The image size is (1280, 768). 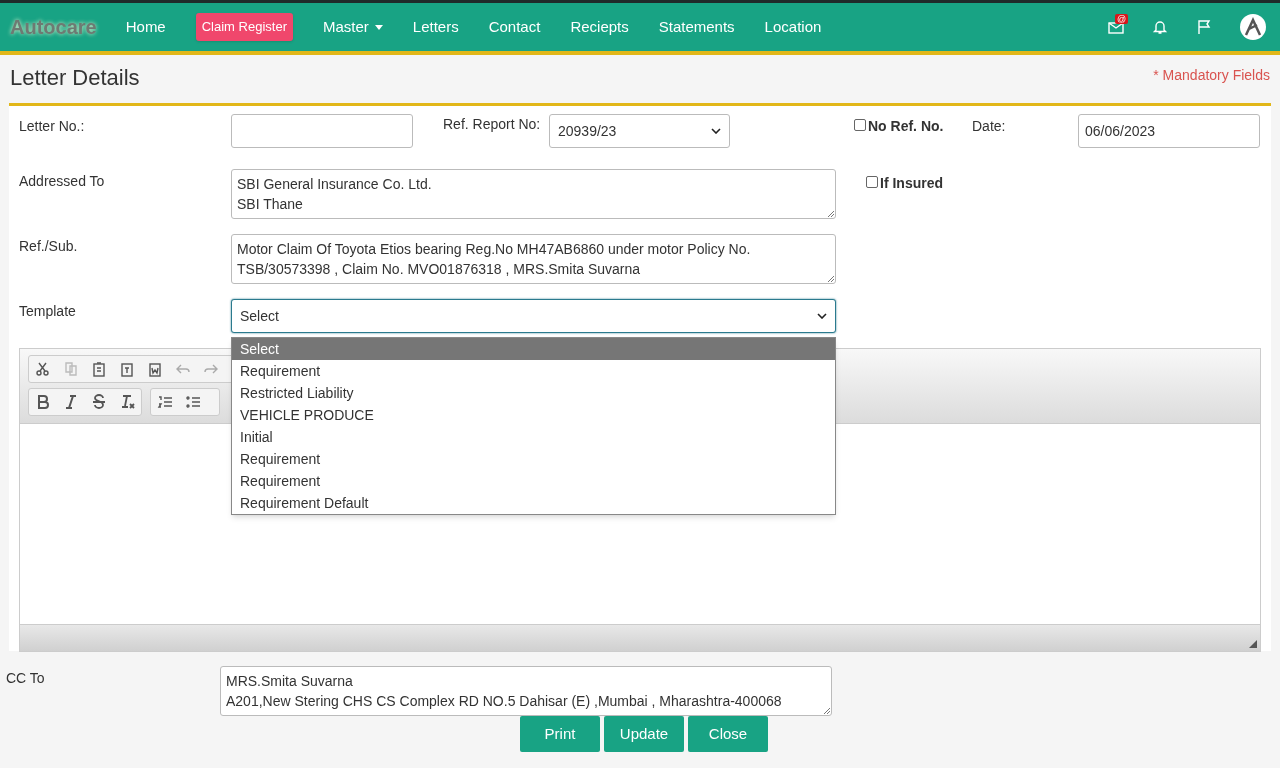 I want to click on dropdown-option: VEHICLE PRODUCE, so click(x=533, y=415).